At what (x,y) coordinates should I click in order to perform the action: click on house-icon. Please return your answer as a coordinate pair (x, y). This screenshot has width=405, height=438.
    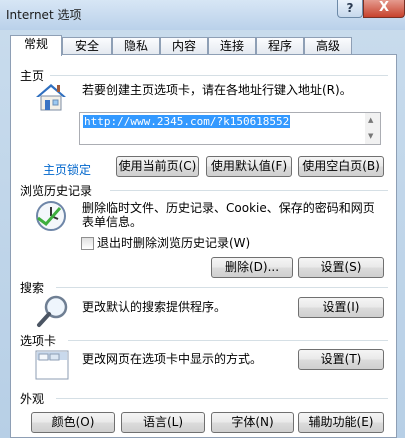
    Looking at the image, I should click on (51, 97).